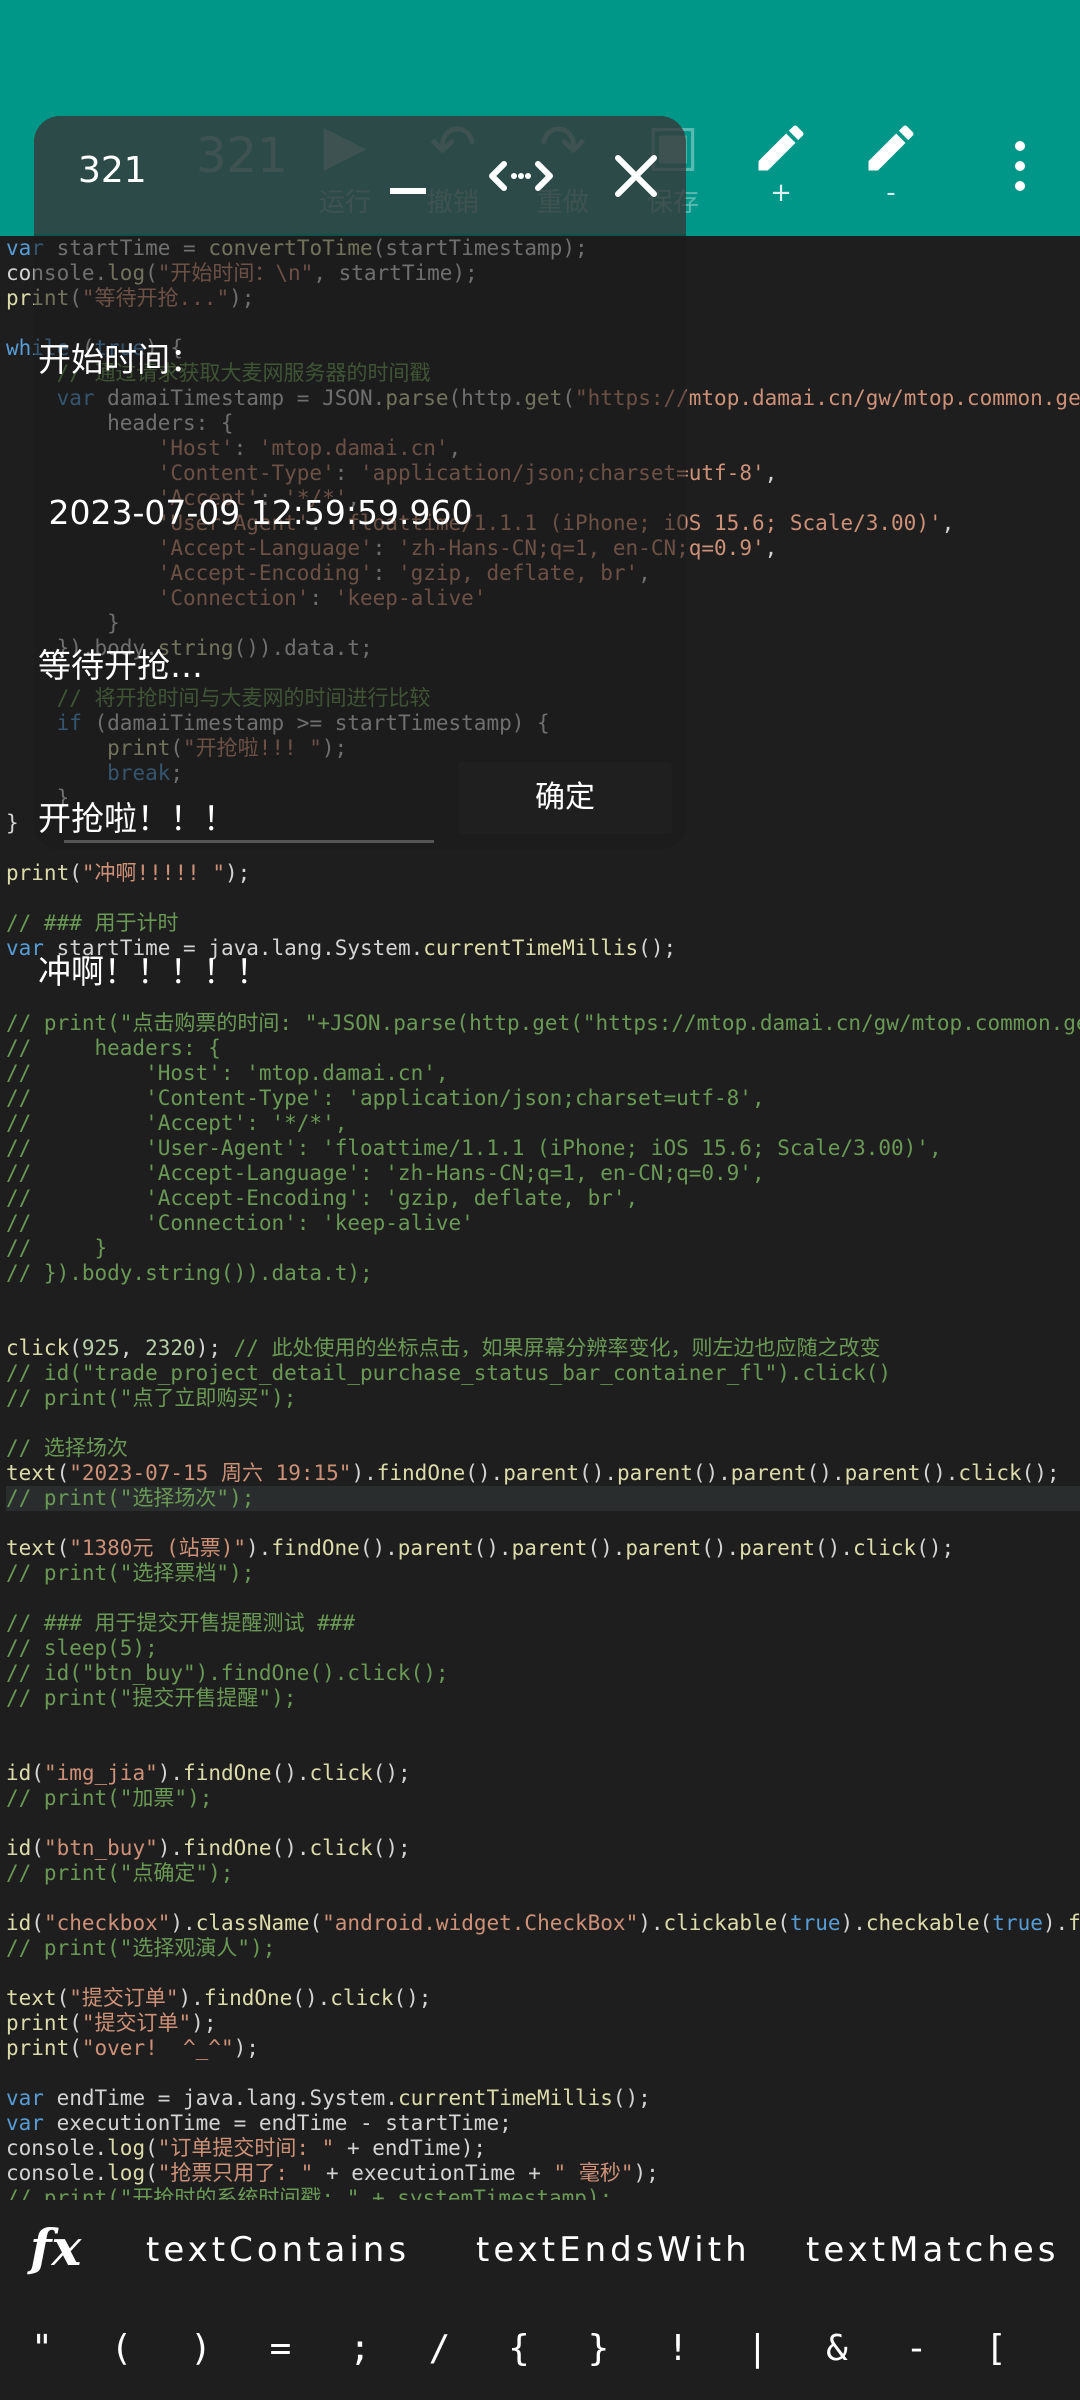 This screenshot has width=1080, height=2400. What do you see at coordinates (112, 170) in the screenshot?
I see `console-title: 321` at bounding box center [112, 170].